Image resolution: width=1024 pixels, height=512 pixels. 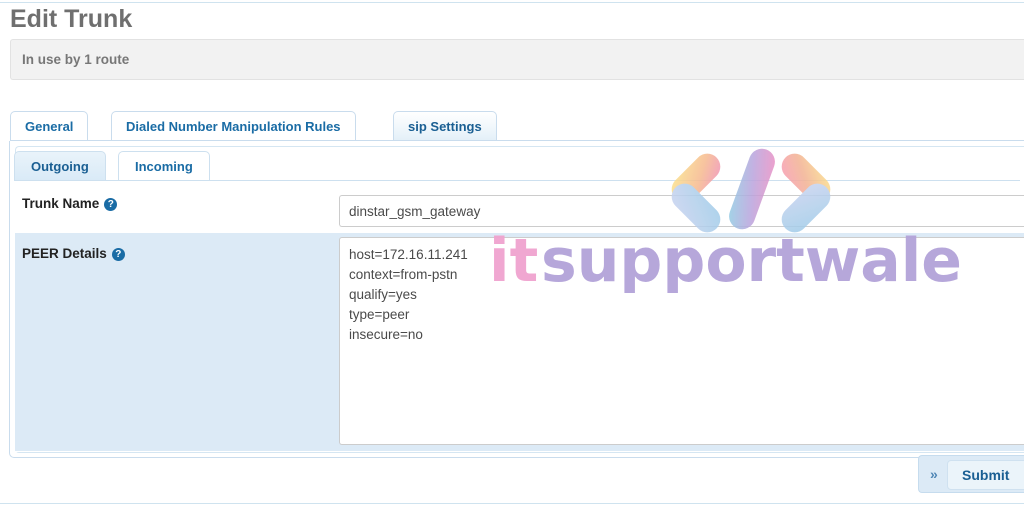 What do you see at coordinates (934, 474) in the screenshot?
I see `chevron-right-double-icon: »` at bounding box center [934, 474].